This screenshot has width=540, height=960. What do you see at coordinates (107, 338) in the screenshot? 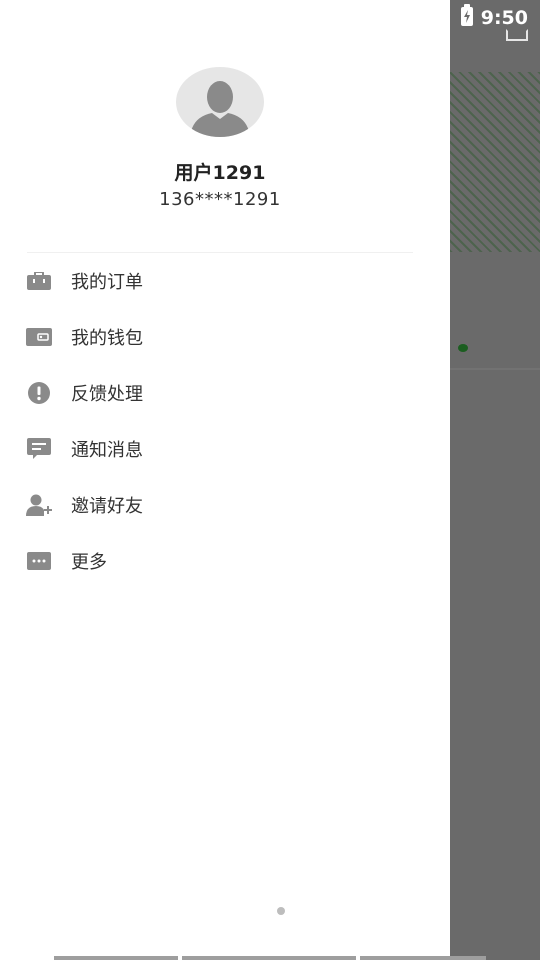
I see `menu-item-label: 我的钱包` at bounding box center [107, 338].